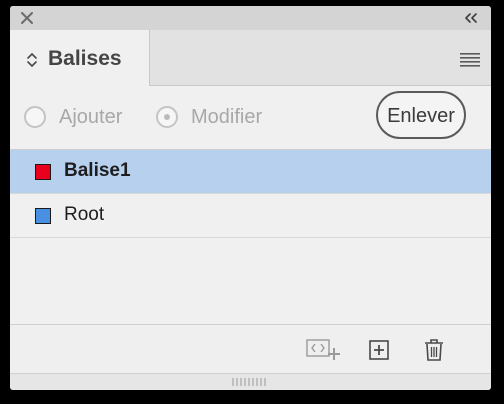 The height and width of the screenshot is (404, 504). What do you see at coordinates (421, 115) in the screenshot?
I see `remove-button: Enlever` at bounding box center [421, 115].